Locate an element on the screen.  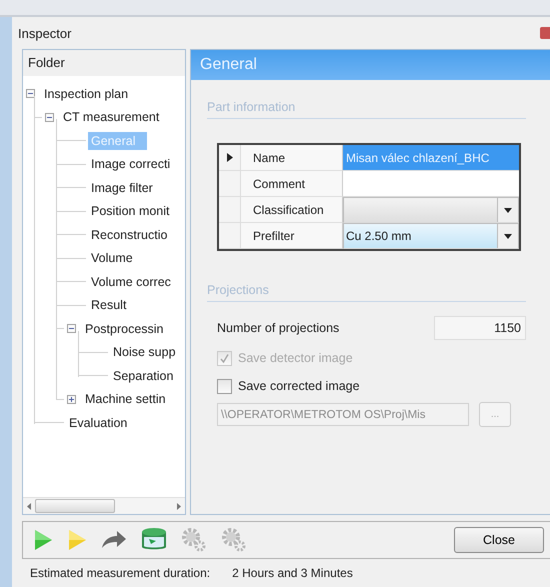
tree-item: Volume correc is located at coordinates (131, 281).